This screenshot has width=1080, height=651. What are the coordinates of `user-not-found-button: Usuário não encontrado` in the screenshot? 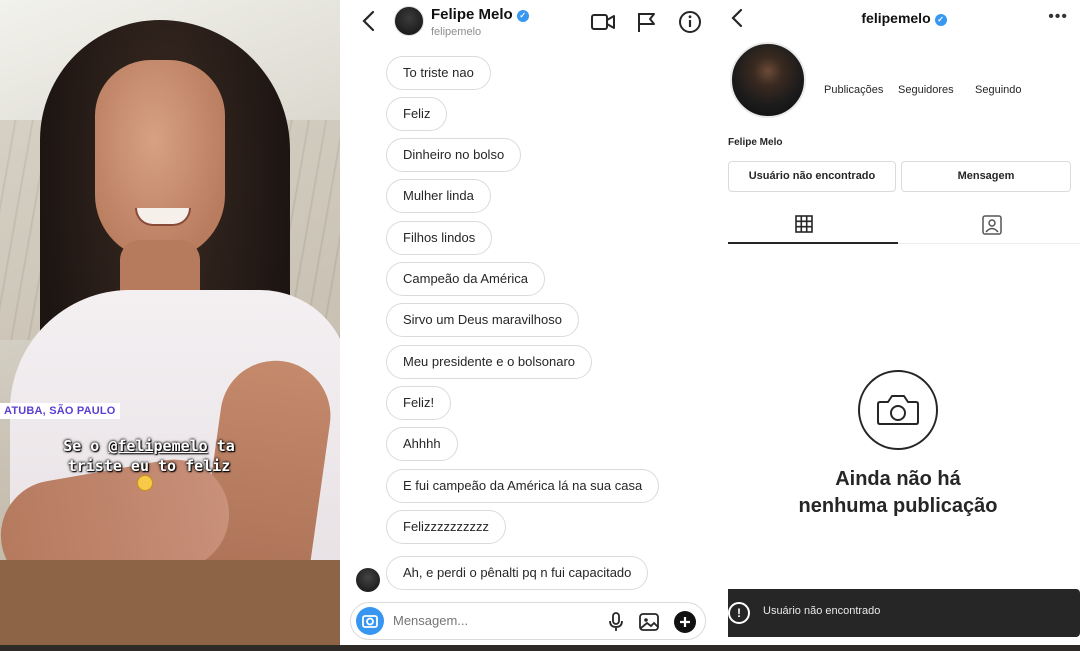 It's located at (812, 176).